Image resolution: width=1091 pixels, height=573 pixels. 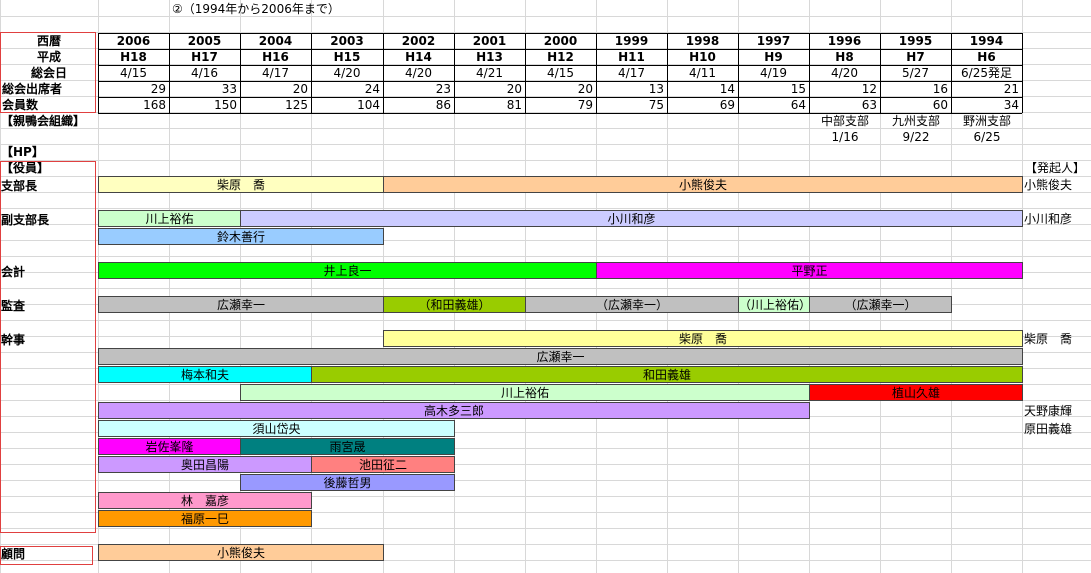 What do you see at coordinates (22, 152) in the screenshot?
I see `section-hp: 【HP】` at bounding box center [22, 152].